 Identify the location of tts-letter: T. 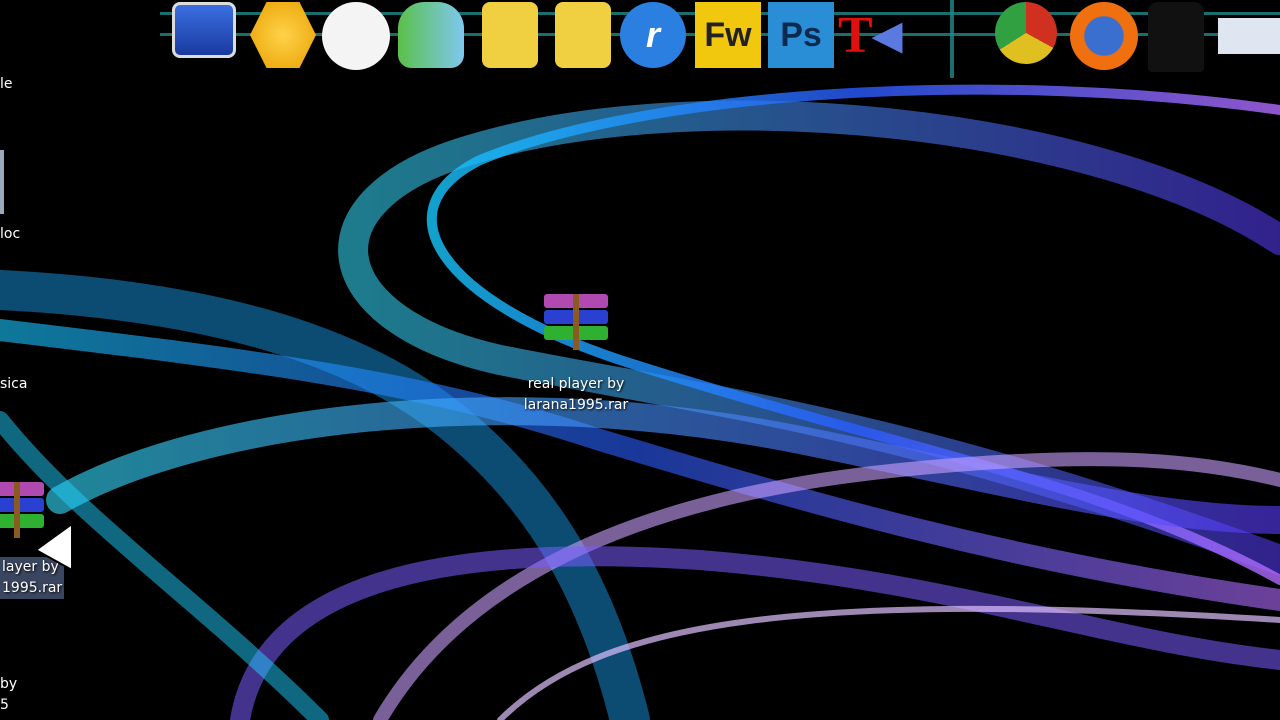
(855, 35).